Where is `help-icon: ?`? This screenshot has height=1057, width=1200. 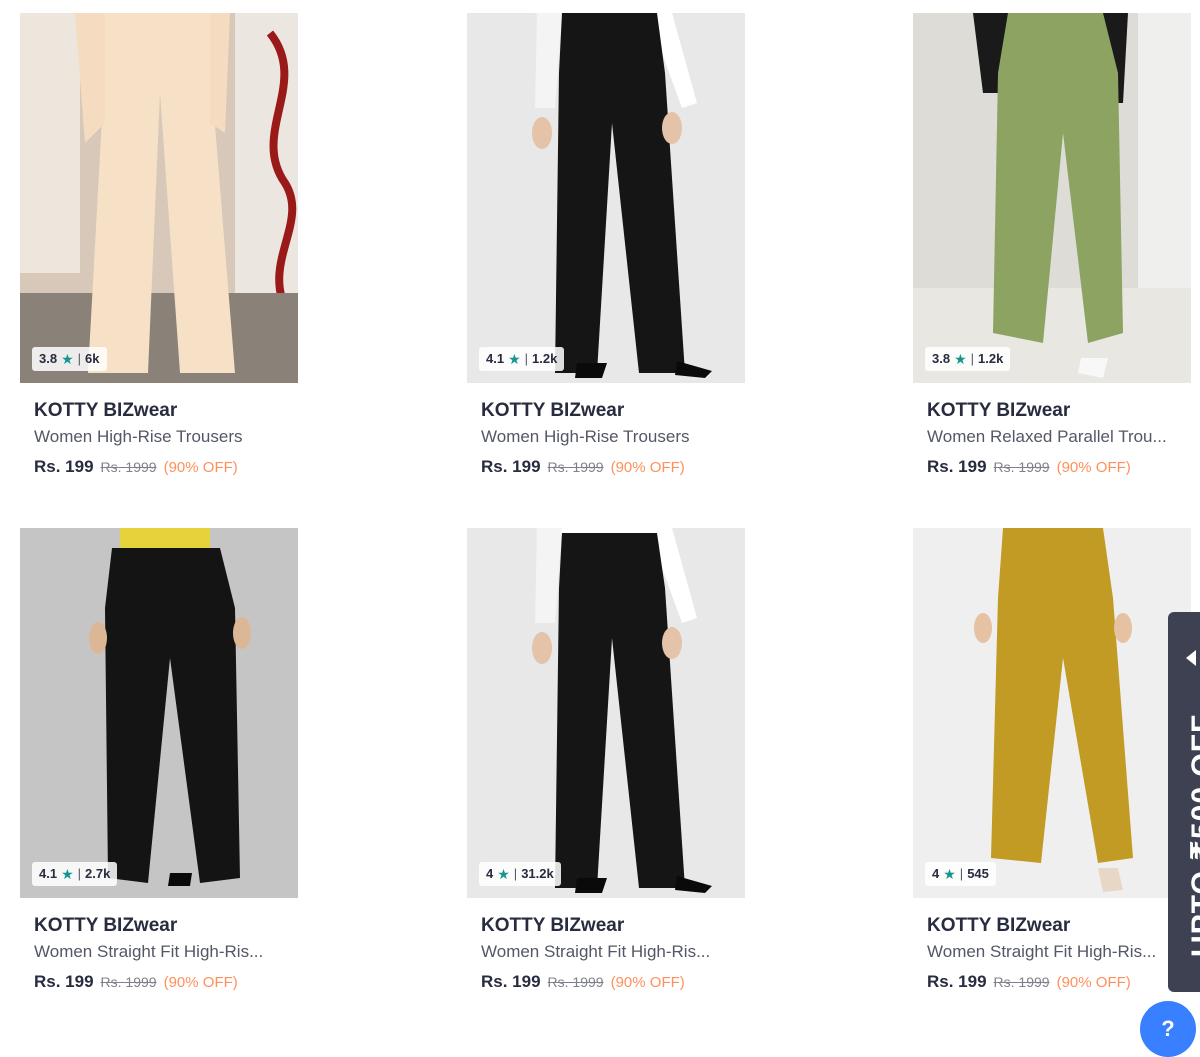
help-icon: ? is located at coordinates (1168, 1028).